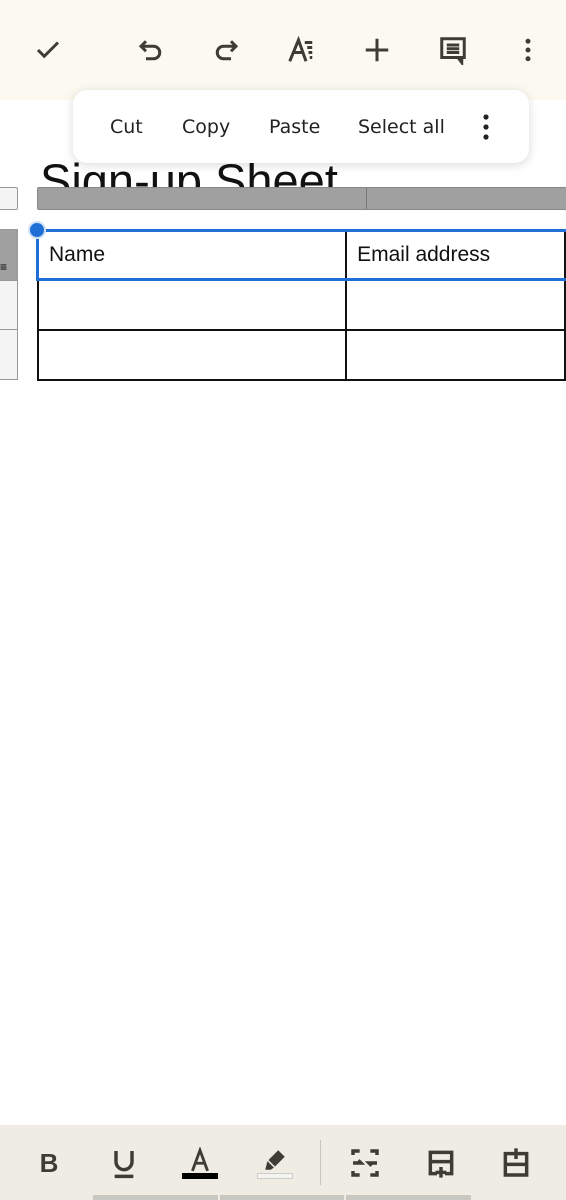 The width and height of the screenshot is (566, 1200). Describe the element at coordinates (124, 1163) in the screenshot. I see `underline-icon` at that location.